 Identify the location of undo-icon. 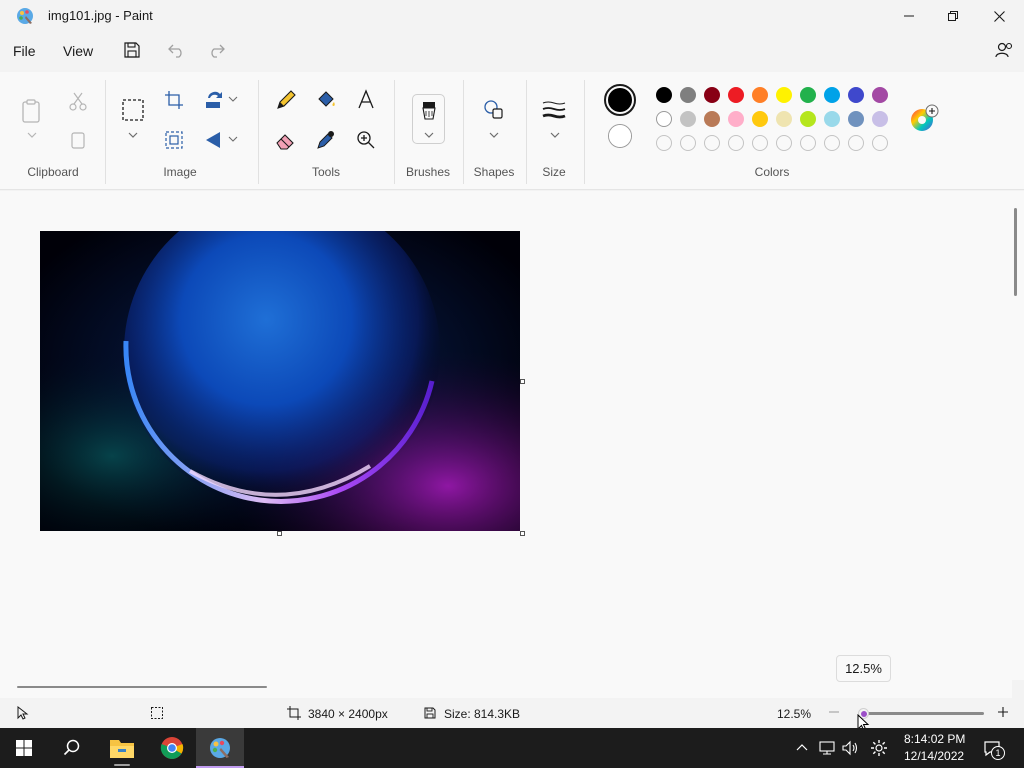
(177, 50).